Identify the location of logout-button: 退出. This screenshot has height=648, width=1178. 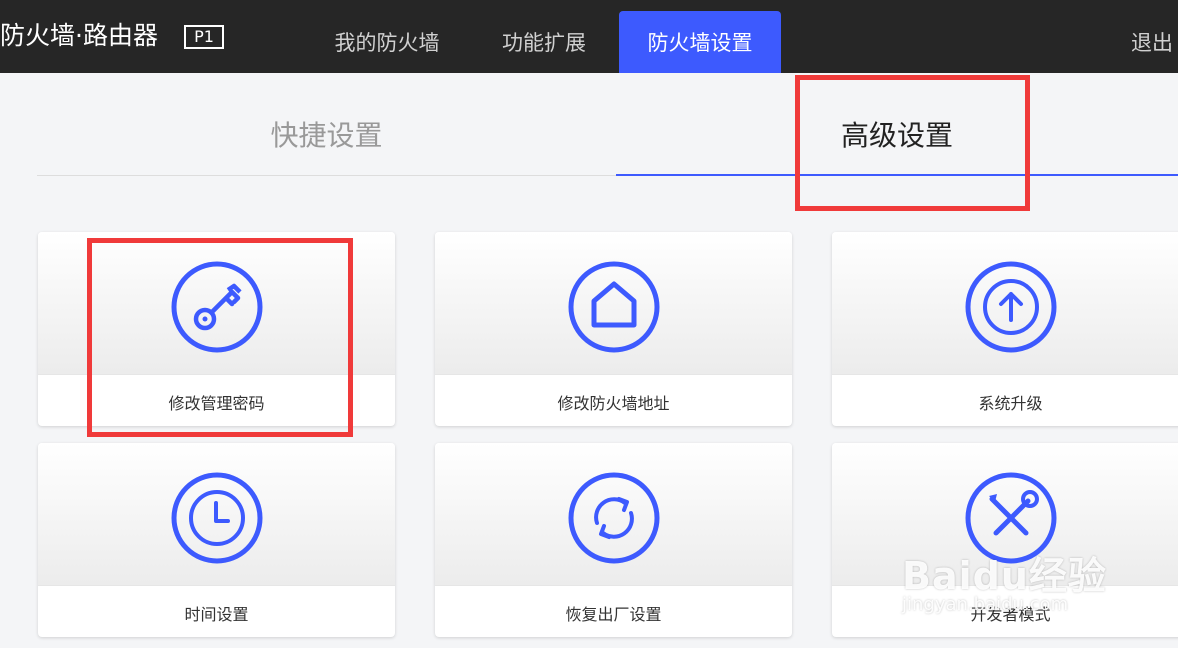
(1152, 42).